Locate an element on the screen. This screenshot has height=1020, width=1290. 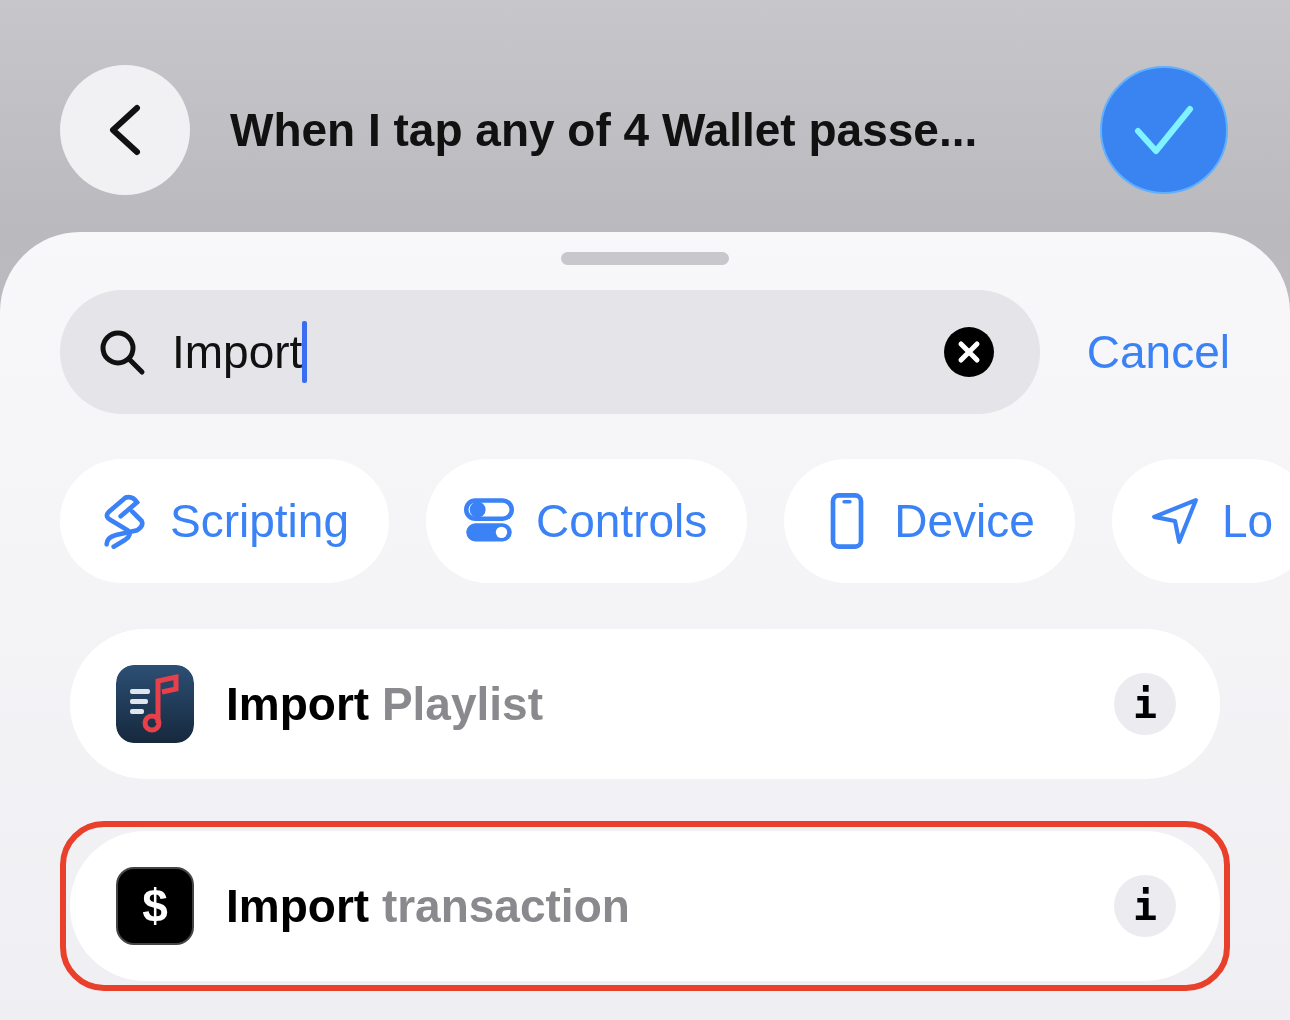
checkmark-icon is located at coordinates (1164, 130).